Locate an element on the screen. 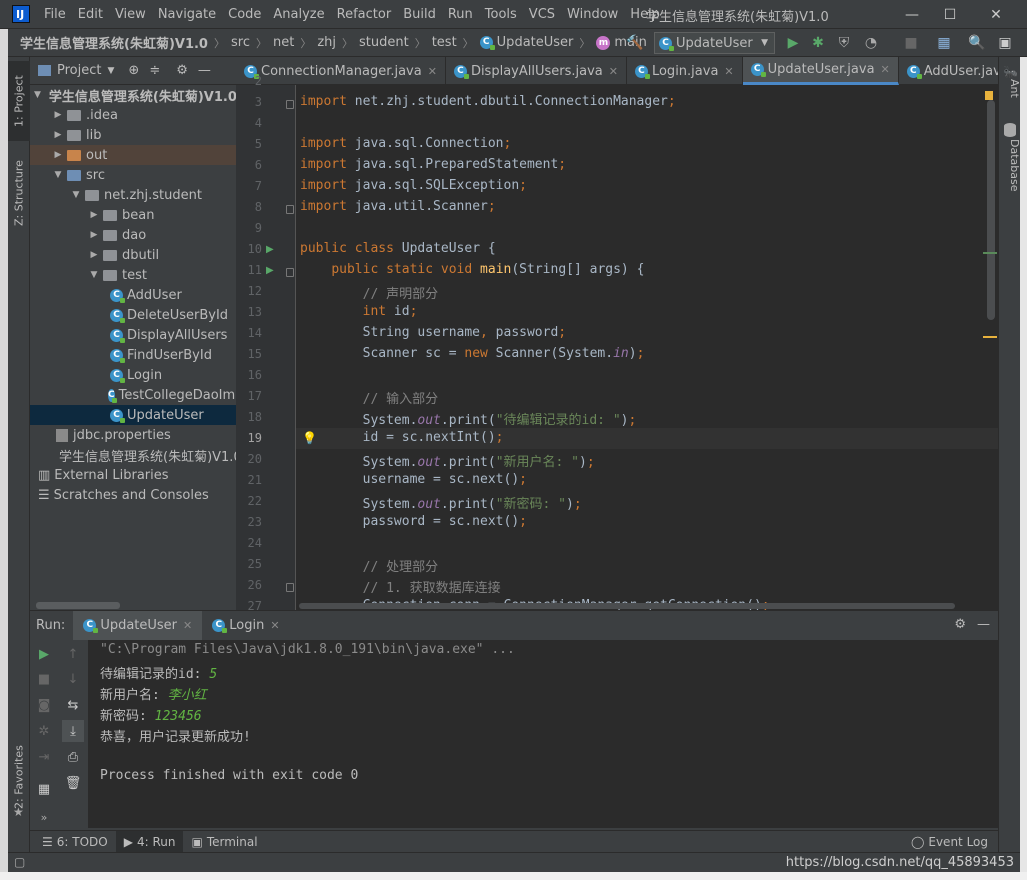 Image resolution: width=1027 pixels, height=880 pixels. camera-icon: ◙ is located at coordinates (44, 705).